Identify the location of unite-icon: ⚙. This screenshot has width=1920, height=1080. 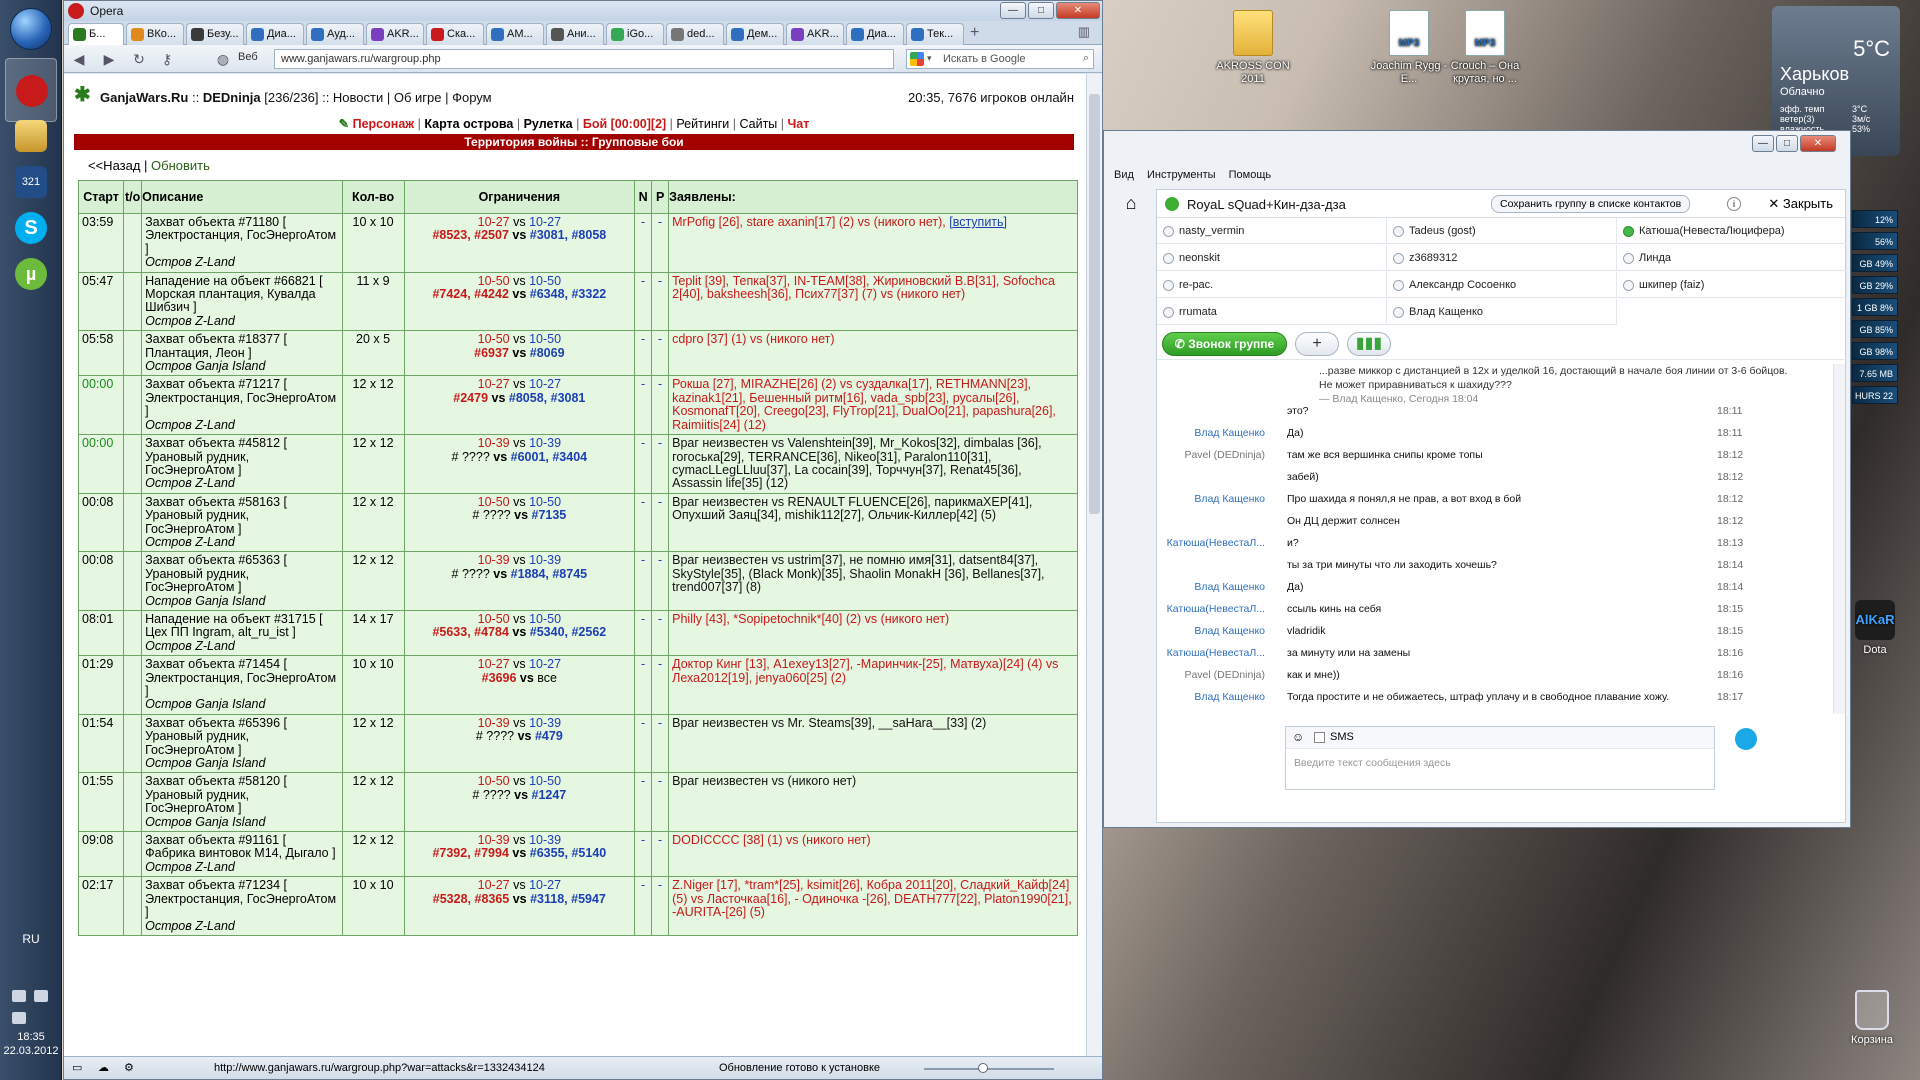
(129, 1067).